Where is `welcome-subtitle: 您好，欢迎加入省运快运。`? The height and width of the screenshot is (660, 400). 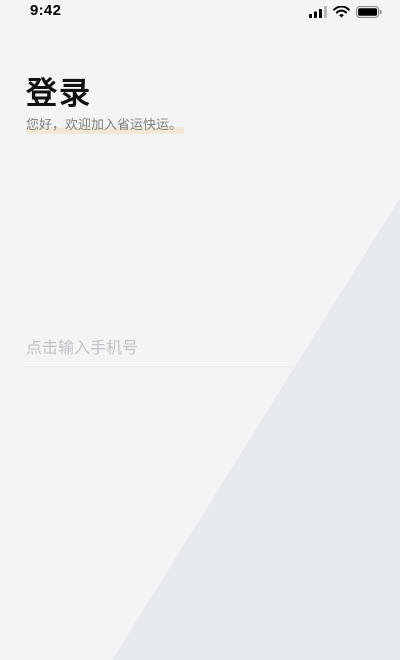
welcome-subtitle: 您好，欢迎加入省运快运。 is located at coordinates (105, 126).